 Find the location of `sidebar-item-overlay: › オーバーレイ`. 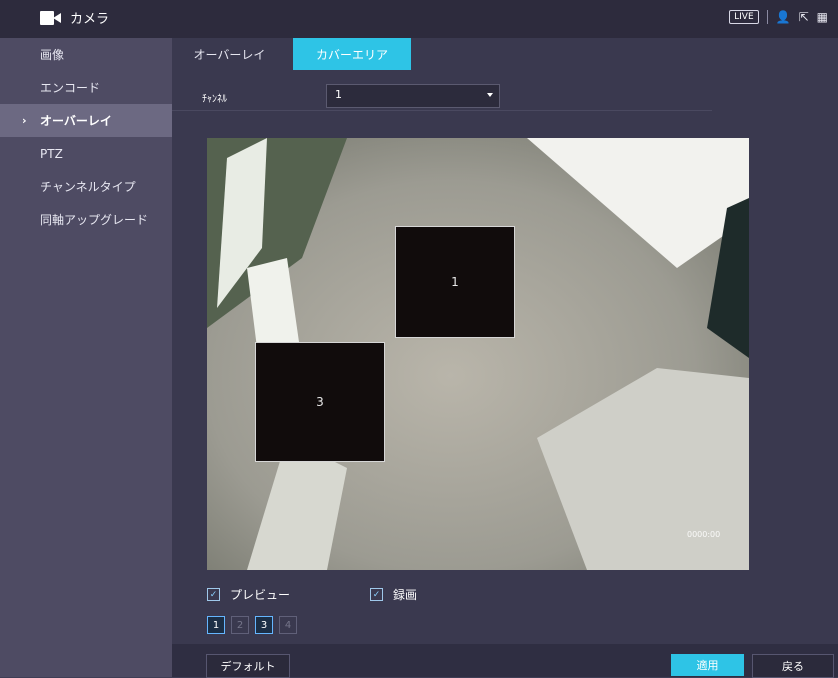

sidebar-item-overlay: › オーバーレイ is located at coordinates (86, 120).